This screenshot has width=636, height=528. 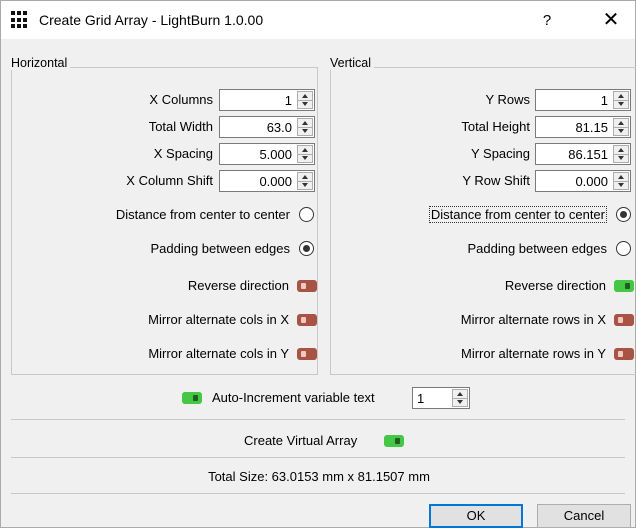 What do you see at coordinates (537, 248) in the screenshot?
I see `v-padding-label: Padding between edges` at bounding box center [537, 248].